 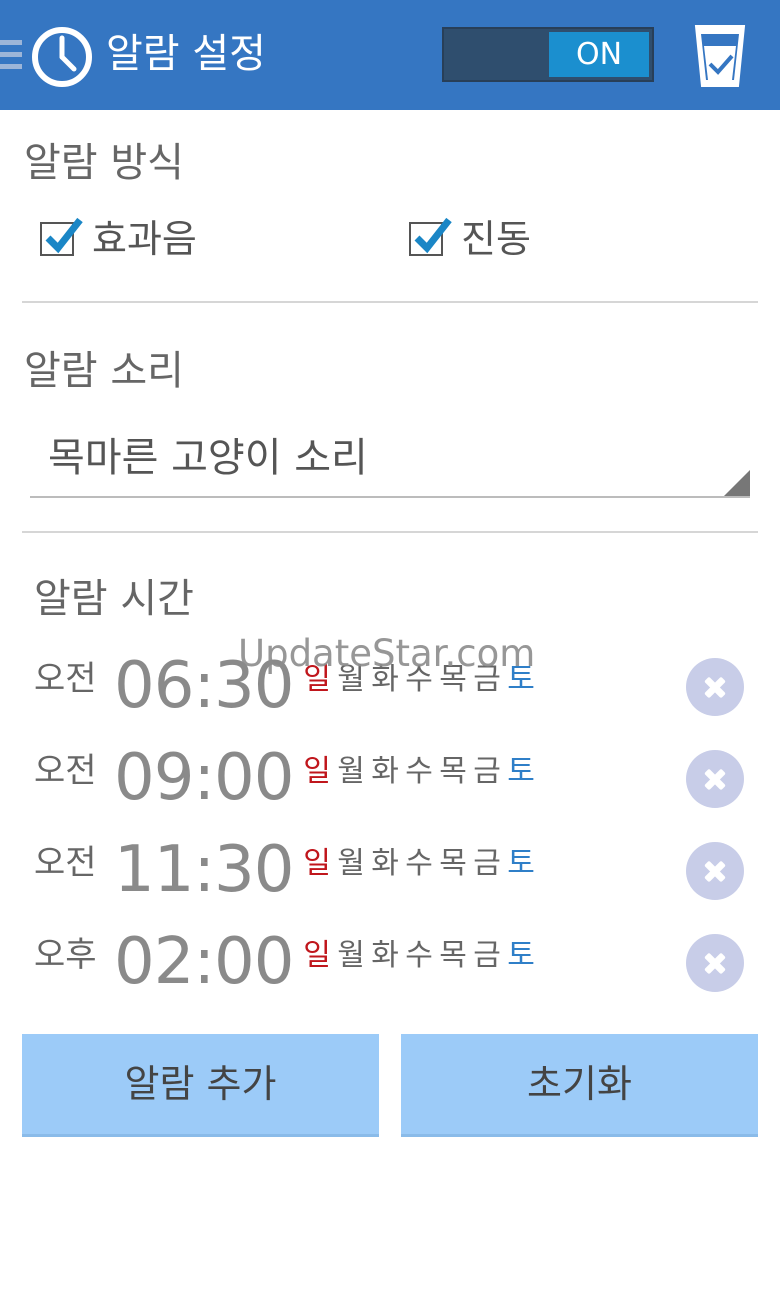 What do you see at coordinates (204, 962) in the screenshot?
I see `alarm-time: 02:00` at bounding box center [204, 962].